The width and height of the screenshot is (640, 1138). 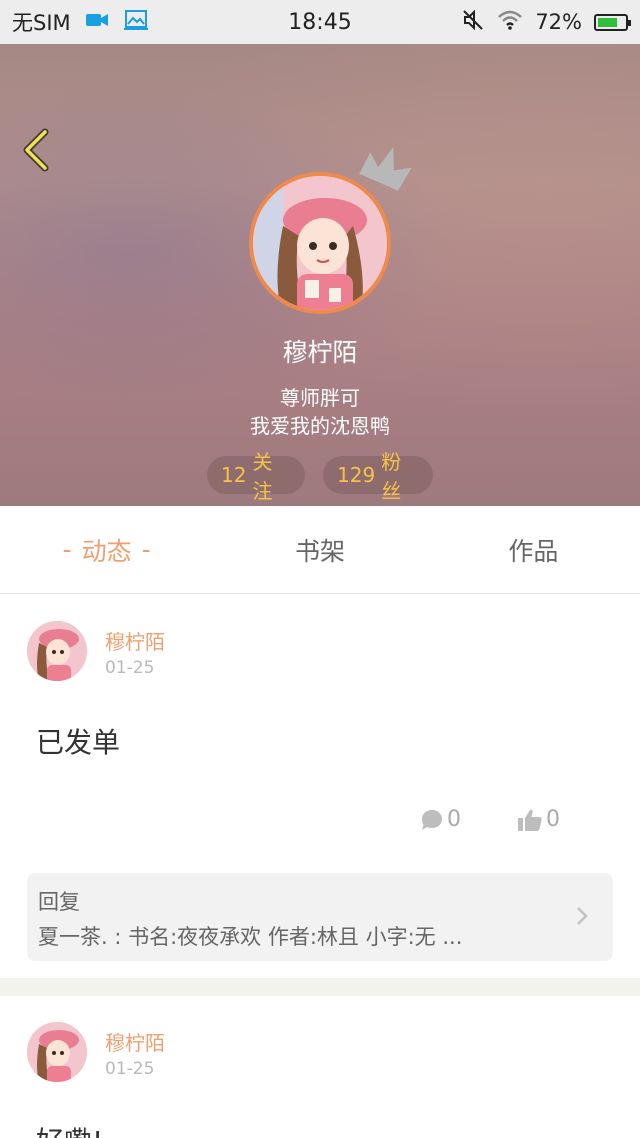 I want to click on fans-button: 129 粉丝, so click(x=378, y=476).